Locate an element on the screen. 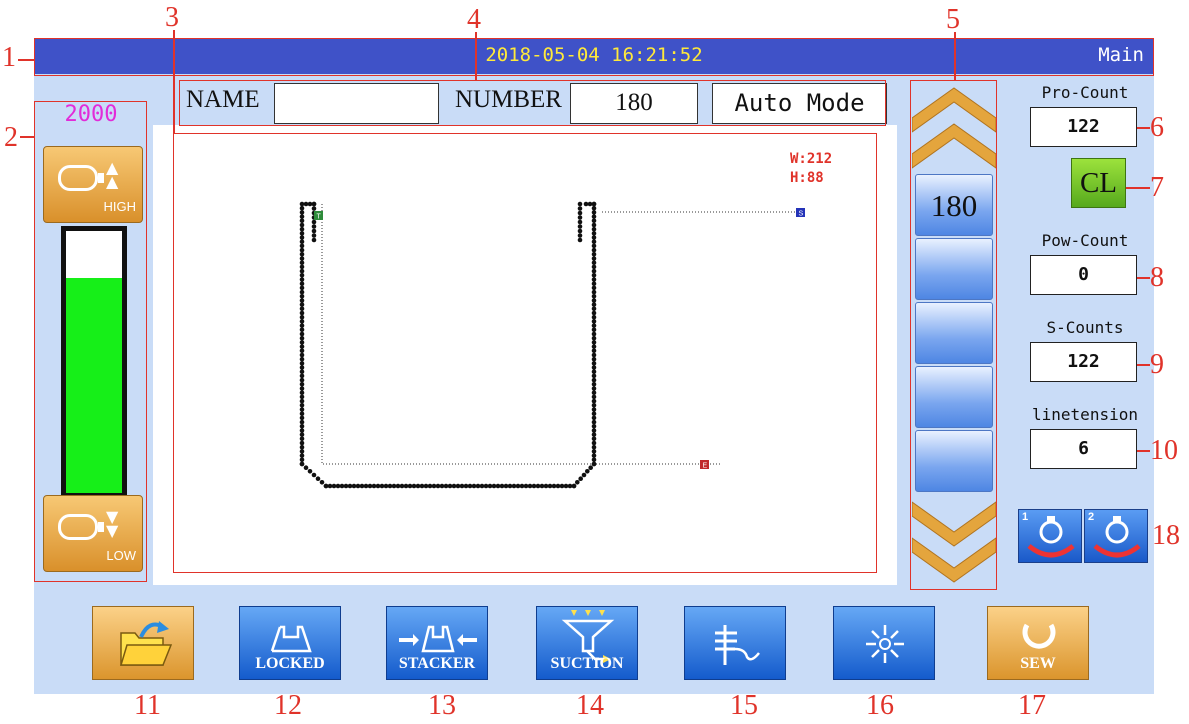 Image resolution: width=1189 pixels, height=724 pixels. thread-marker-label: T is located at coordinates (319, 217).